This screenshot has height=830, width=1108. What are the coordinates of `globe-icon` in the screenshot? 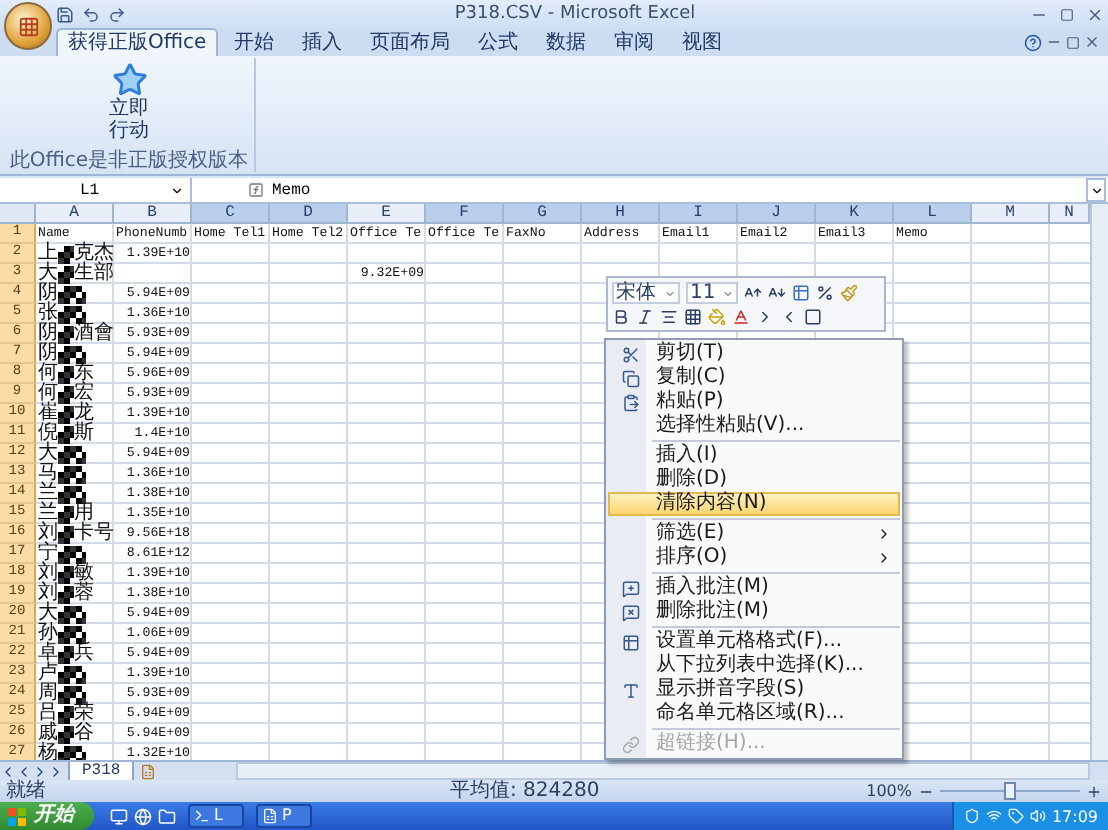 It's located at (143, 816).